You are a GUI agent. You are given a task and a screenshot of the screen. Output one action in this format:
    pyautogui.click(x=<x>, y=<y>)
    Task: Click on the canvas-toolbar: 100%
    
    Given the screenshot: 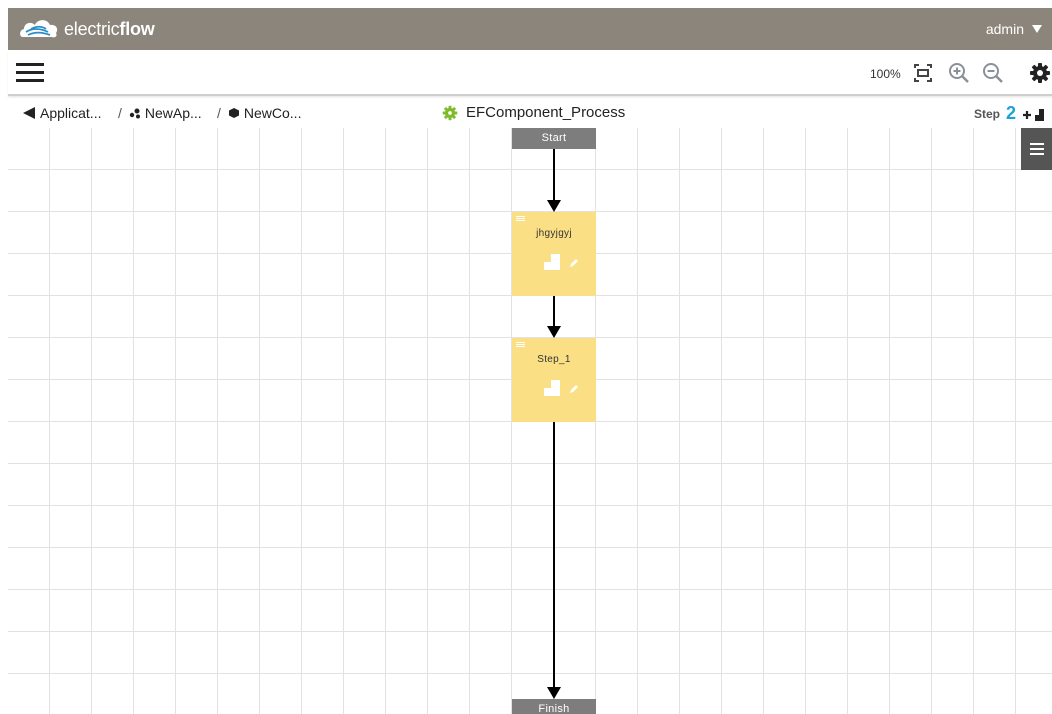 What is the action you would take?
    pyautogui.click(x=530, y=73)
    